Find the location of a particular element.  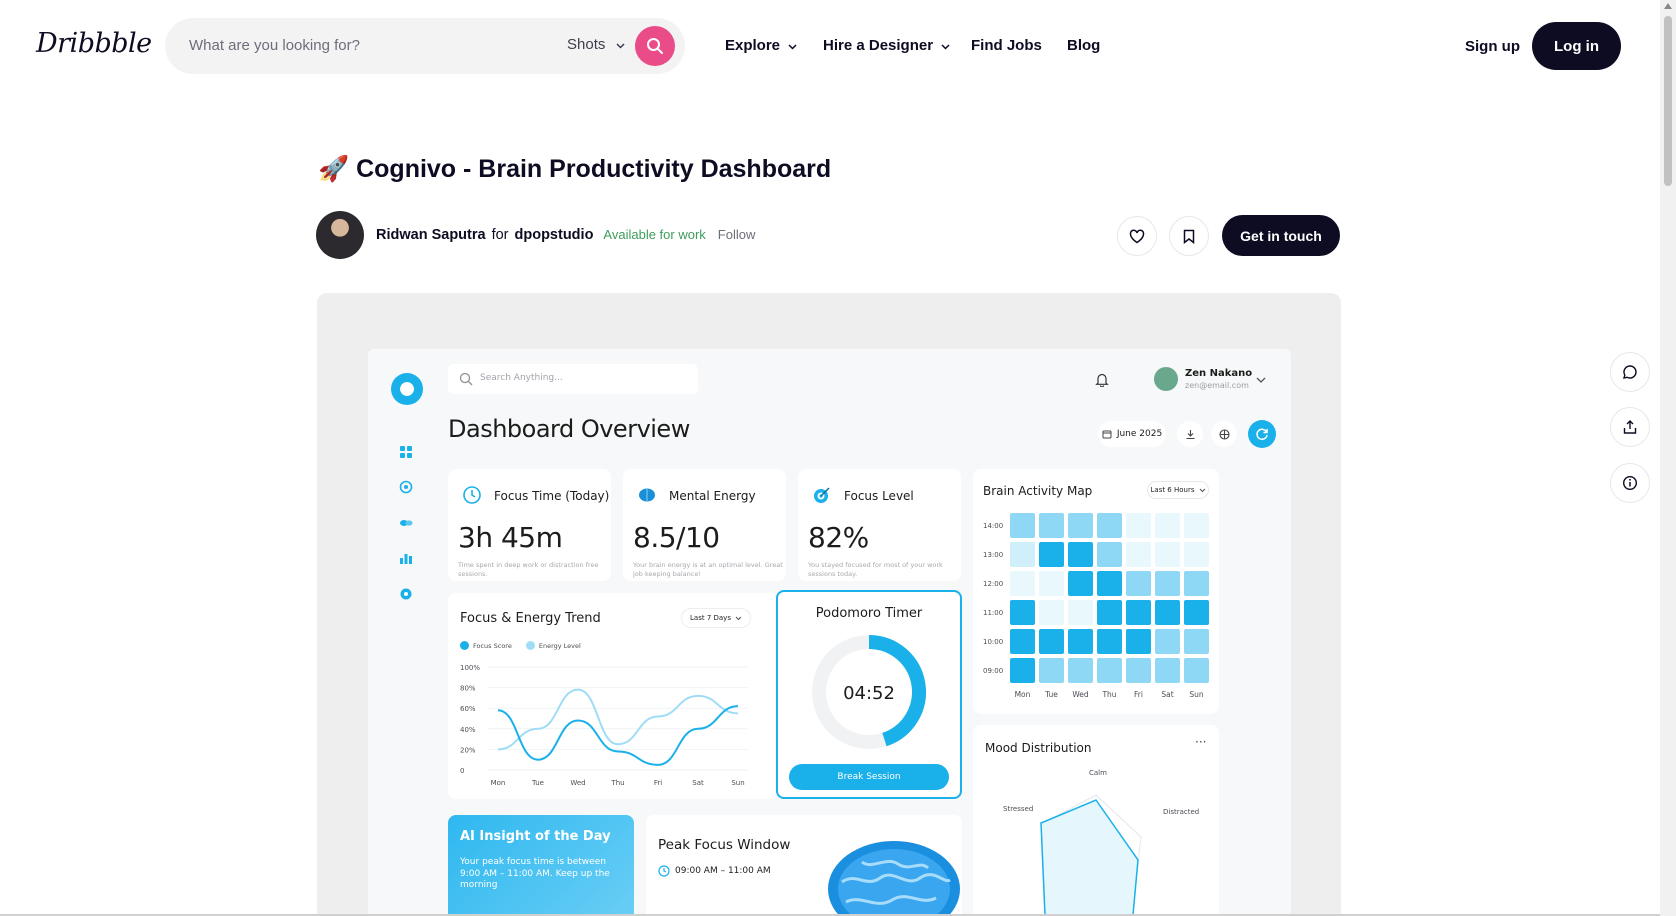

search-bar: What are you looking for? Shots is located at coordinates (425, 46).